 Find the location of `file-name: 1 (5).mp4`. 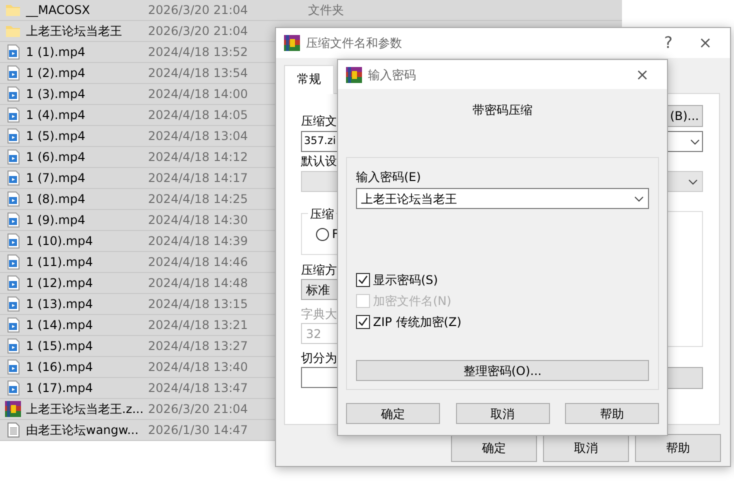

file-name: 1 (5).mp4 is located at coordinates (56, 136).